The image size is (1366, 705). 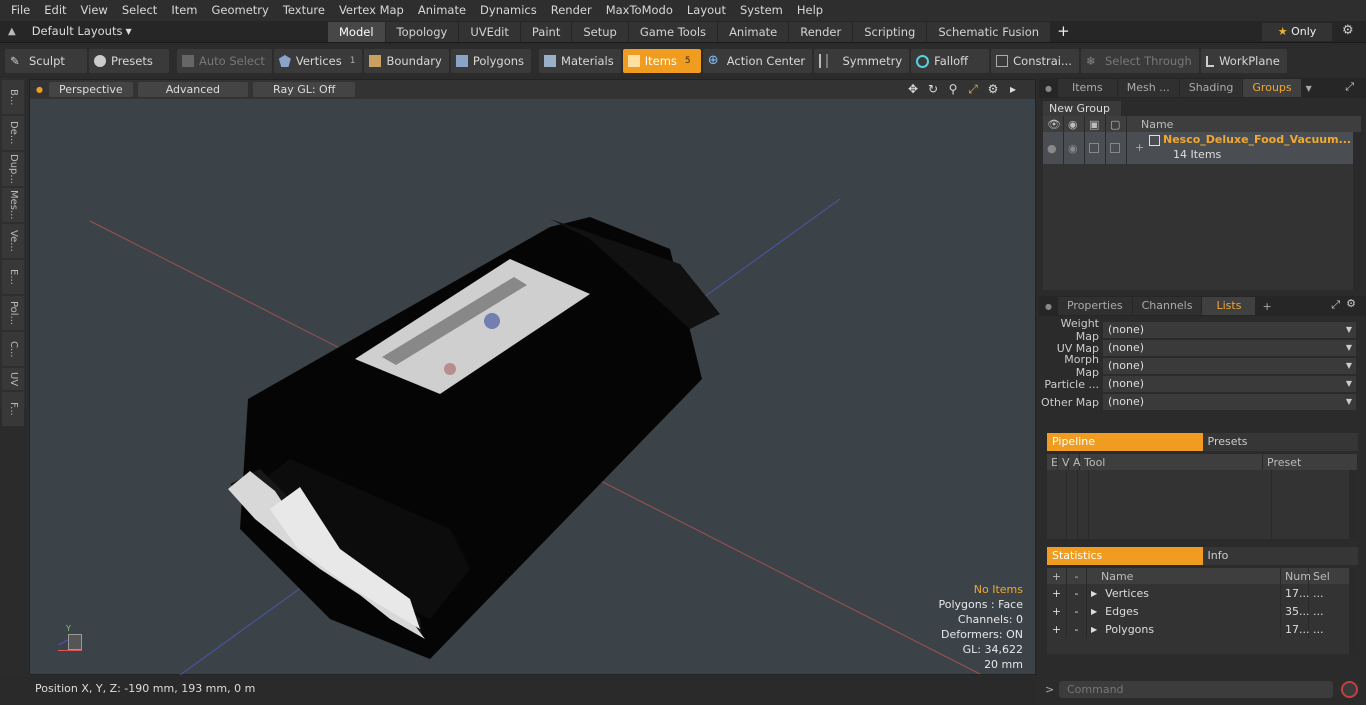 I want to click on info-tab: Info, so click(x=1280, y=556).